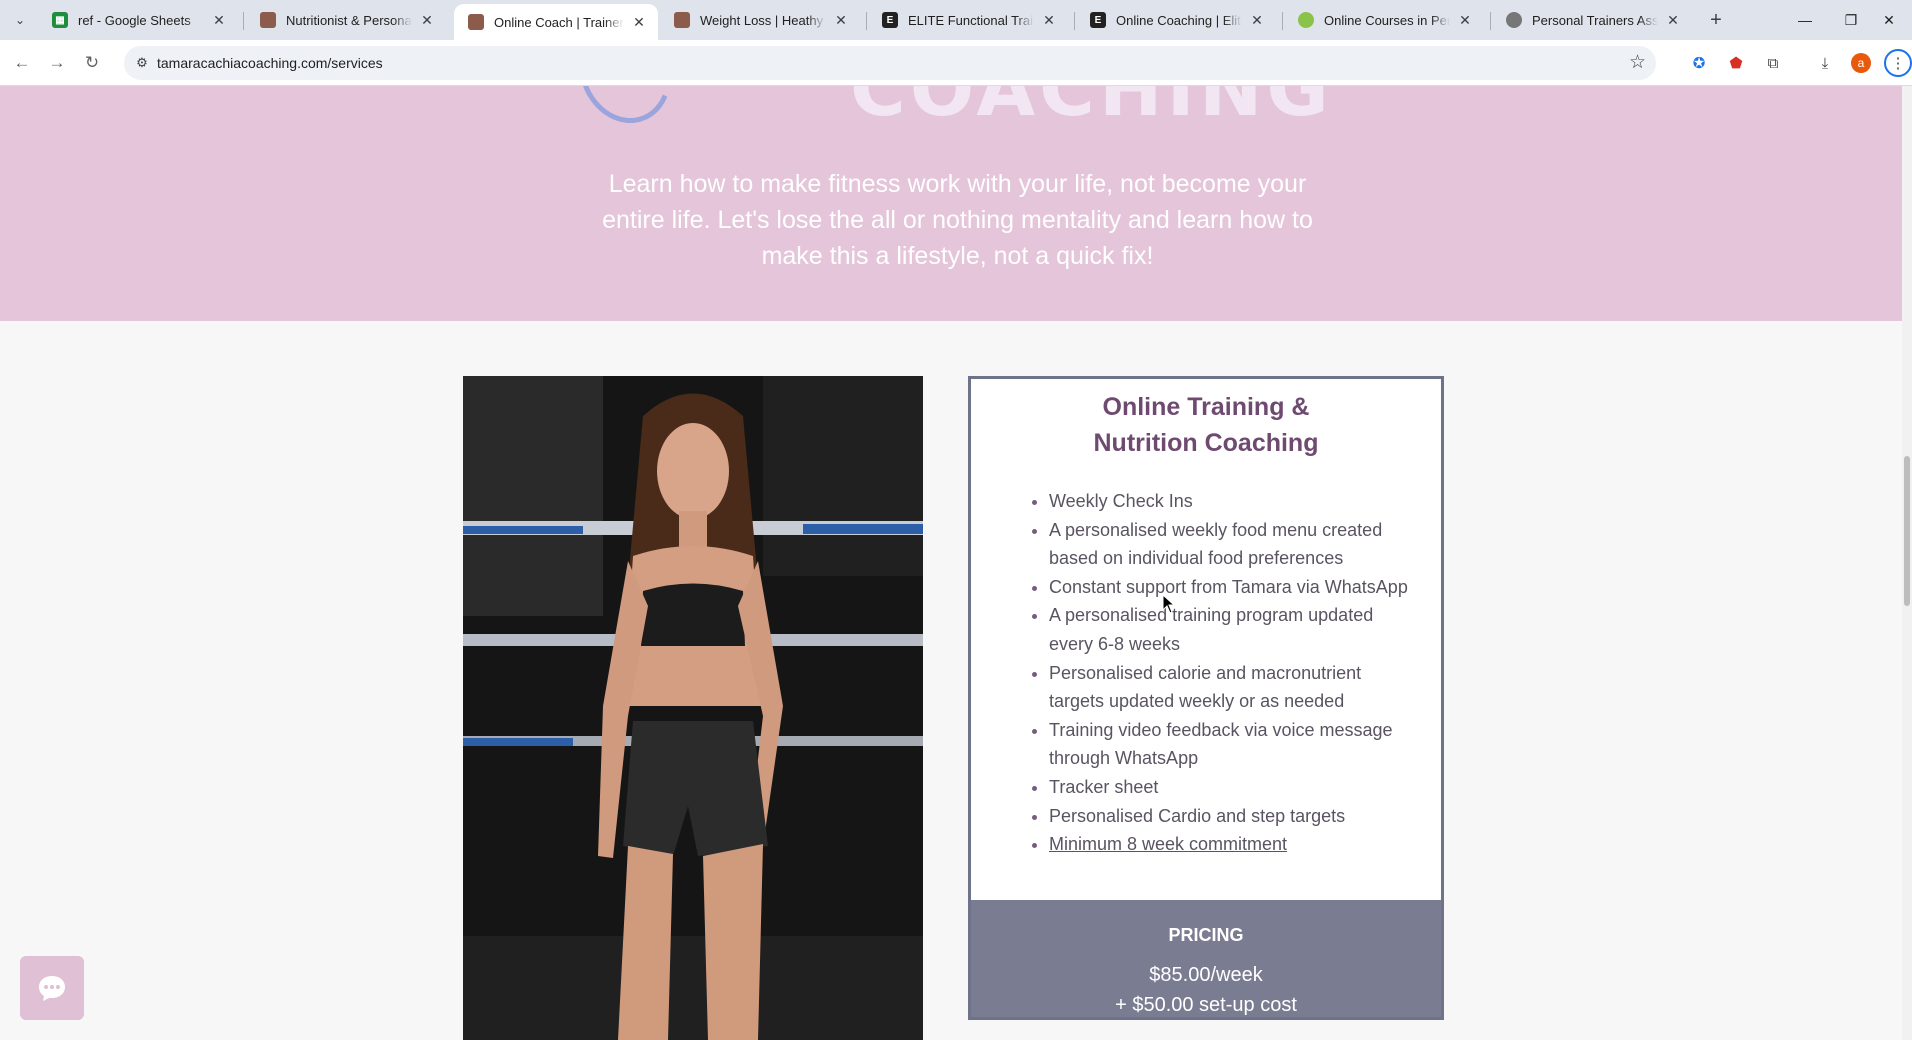  I want to click on tab-personal-trainers-association: Personal Trainers Association ✕, so click(1592, 20).